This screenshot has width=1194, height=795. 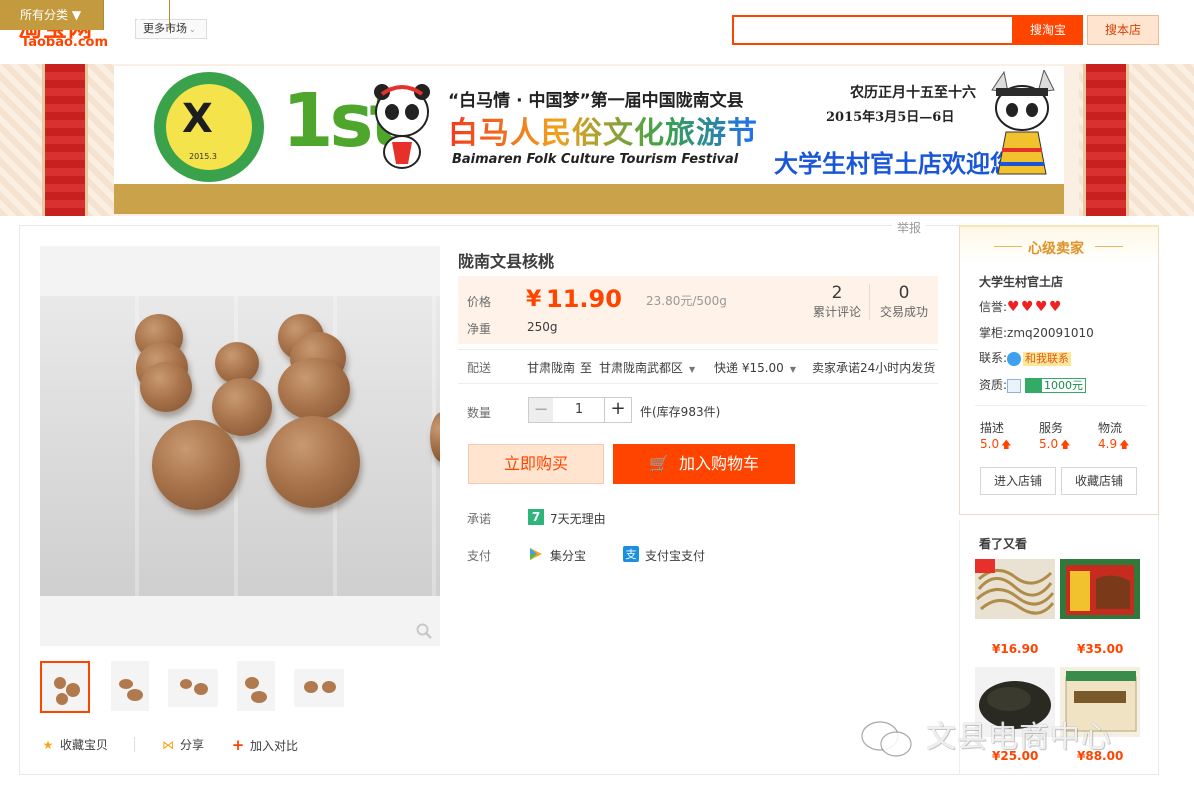 I want to click on weight-label: 净重, so click(x=479, y=329).